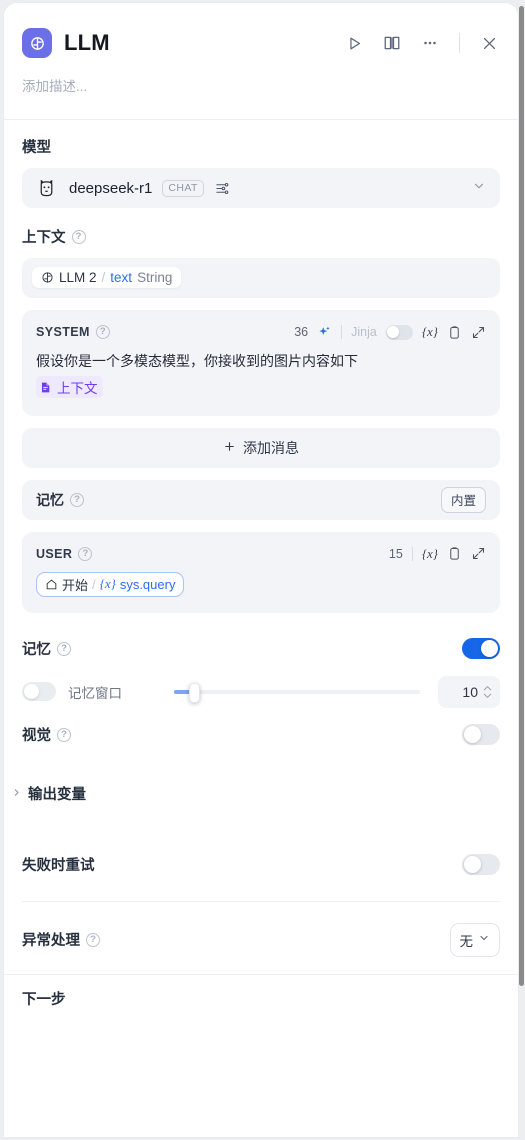  What do you see at coordinates (261, 278) in the screenshot?
I see `context-field: LLM 2 / text String` at bounding box center [261, 278].